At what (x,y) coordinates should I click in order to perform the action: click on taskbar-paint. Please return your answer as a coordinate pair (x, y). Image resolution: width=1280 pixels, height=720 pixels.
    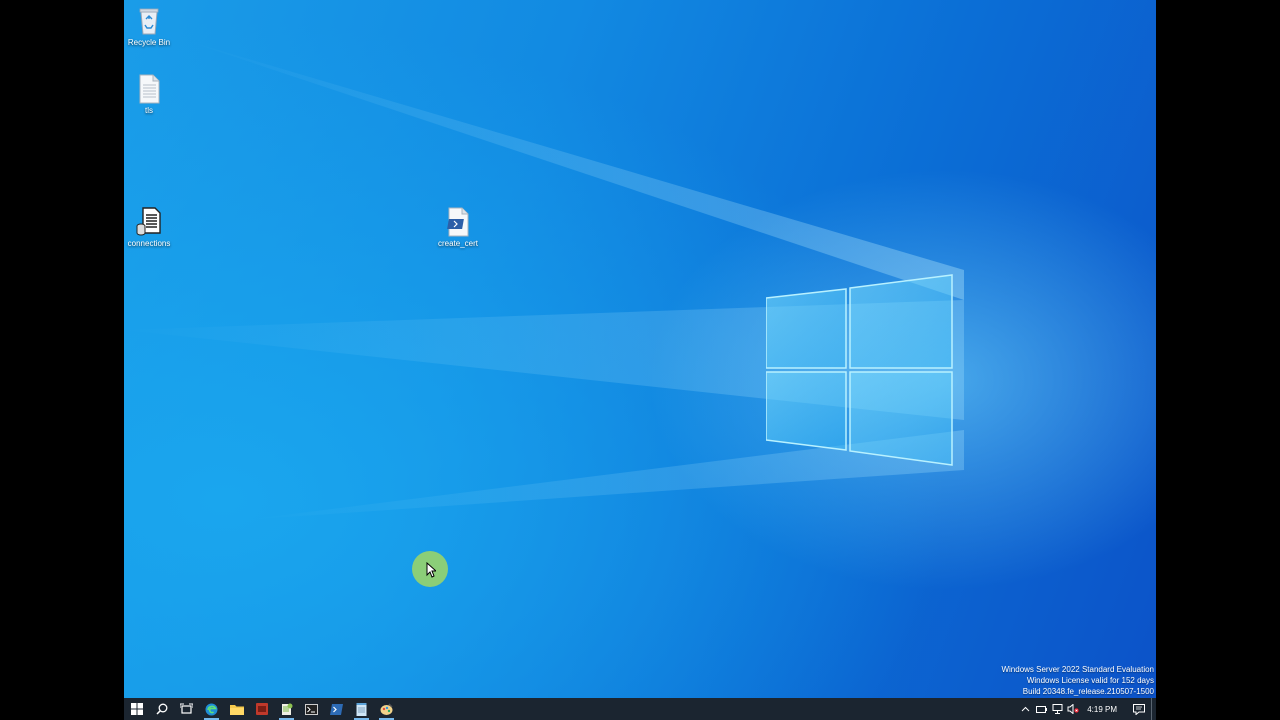
    Looking at the image, I should click on (386, 709).